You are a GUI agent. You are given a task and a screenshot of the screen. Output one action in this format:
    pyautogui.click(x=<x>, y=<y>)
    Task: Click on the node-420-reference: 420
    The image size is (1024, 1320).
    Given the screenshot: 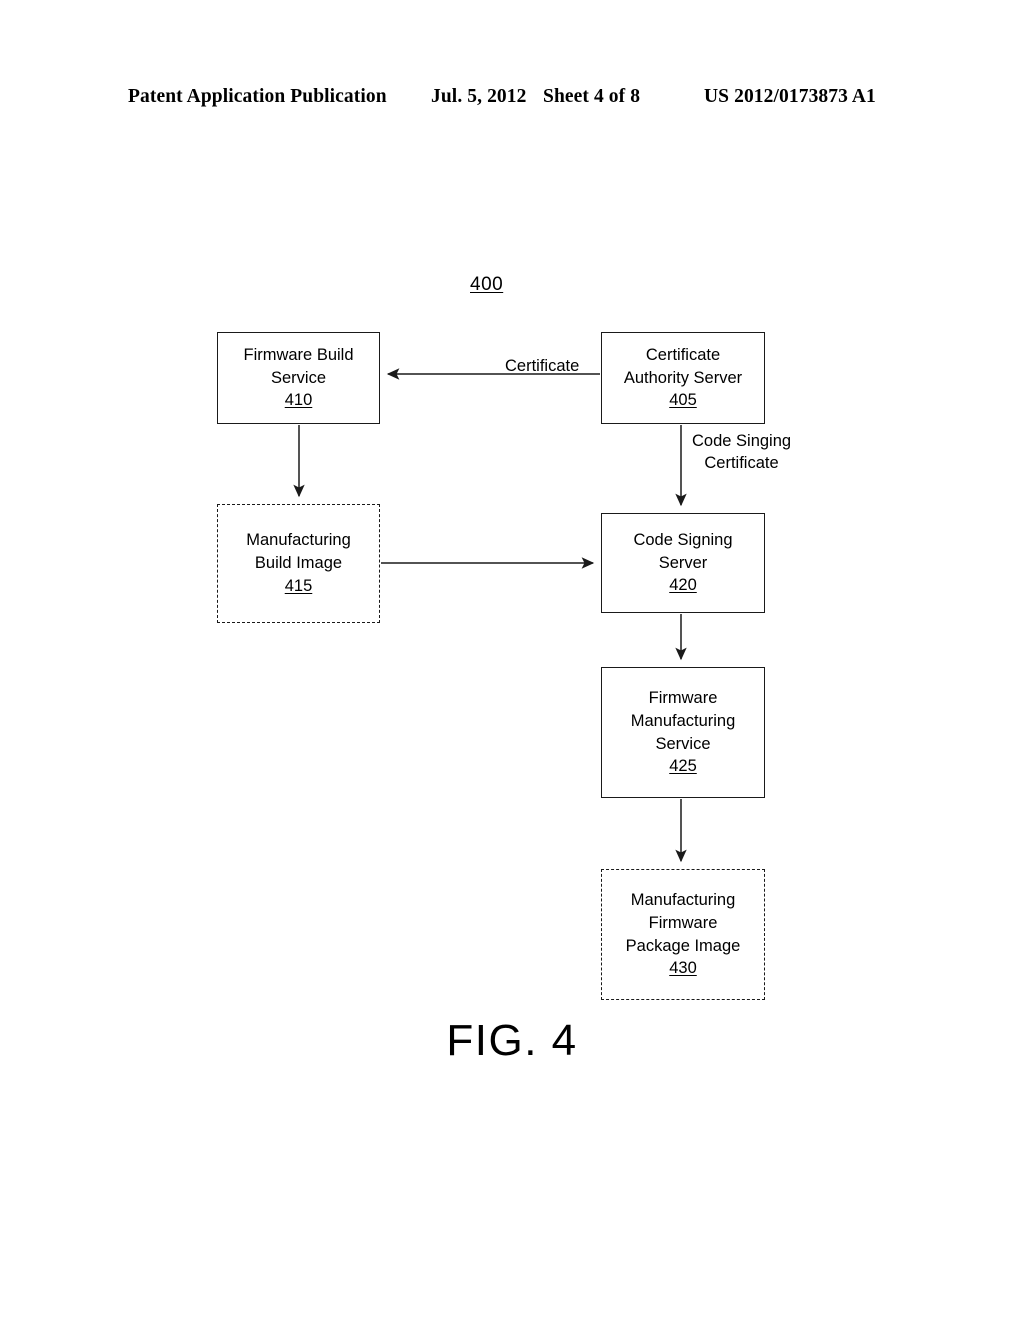 What is the action you would take?
    pyautogui.click(x=683, y=585)
    